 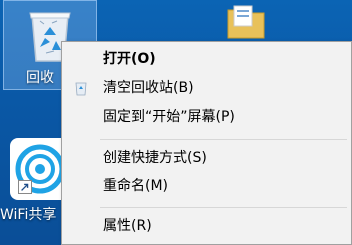 I want to click on menu-item-label: 属性(R), so click(x=127, y=226).